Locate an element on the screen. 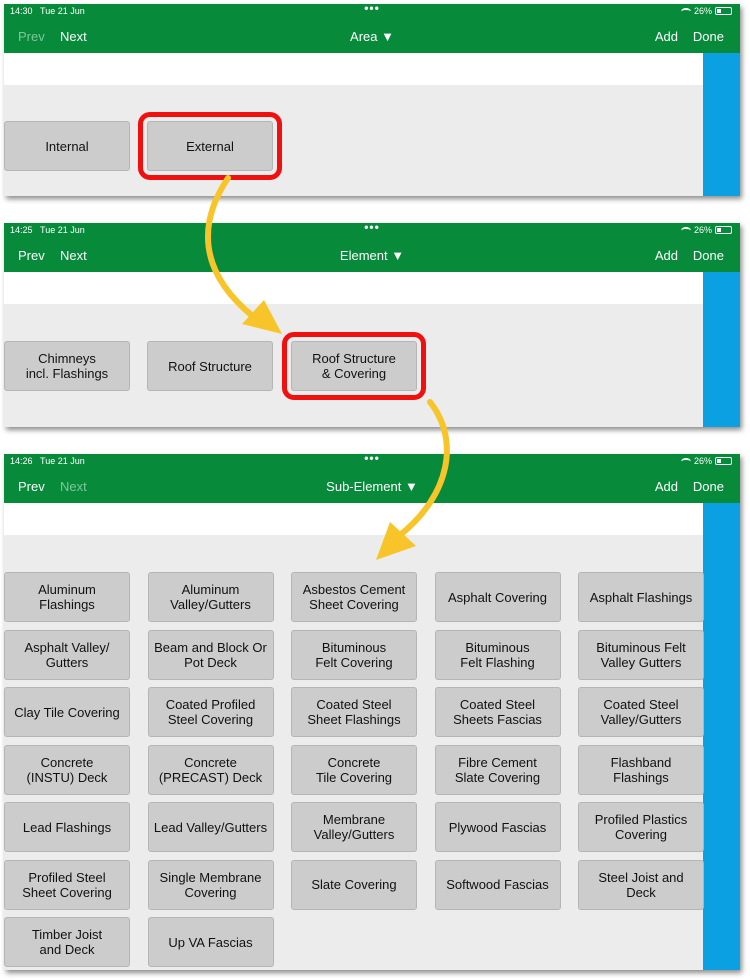 The height and width of the screenshot is (980, 750). sub-element-option: Up VA Fascias is located at coordinates (210, 942).